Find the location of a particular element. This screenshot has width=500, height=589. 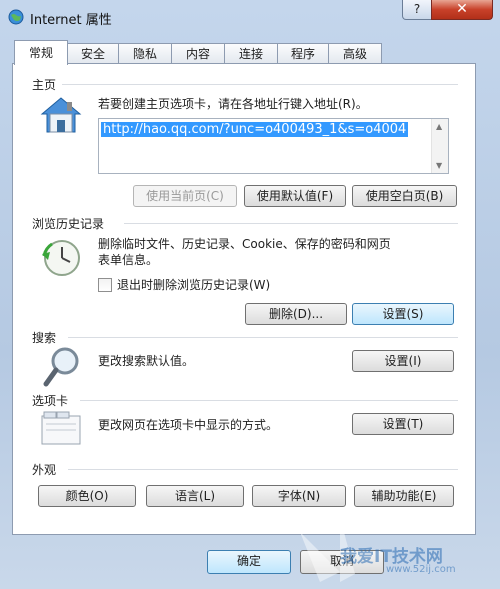

use-blank-button: 使用空白页(B) is located at coordinates (404, 196).